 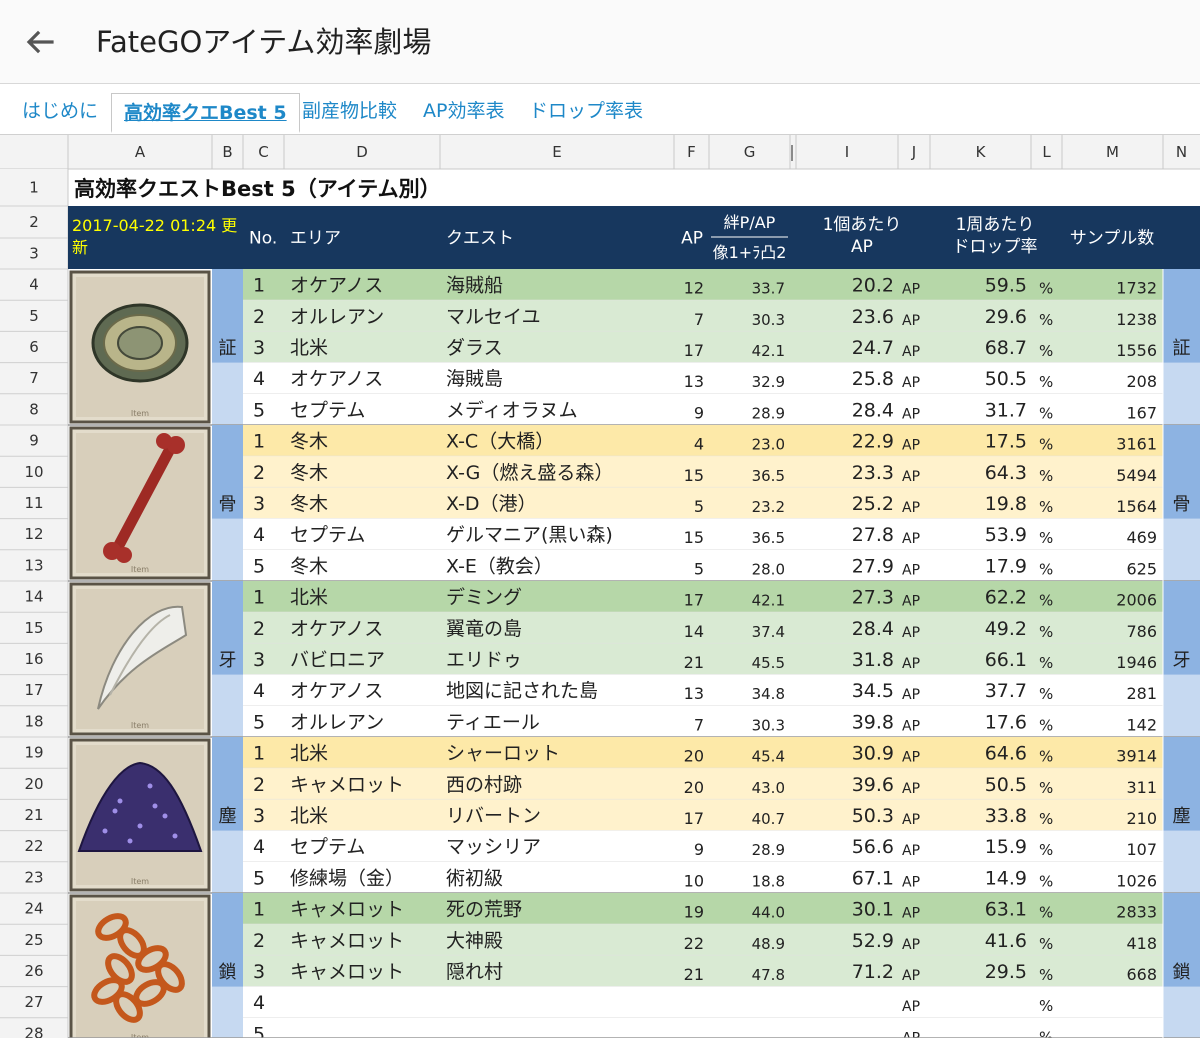 What do you see at coordinates (512, 410) in the screenshot?
I see `cell-quest: メディオラヌム` at bounding box center [512, 410].